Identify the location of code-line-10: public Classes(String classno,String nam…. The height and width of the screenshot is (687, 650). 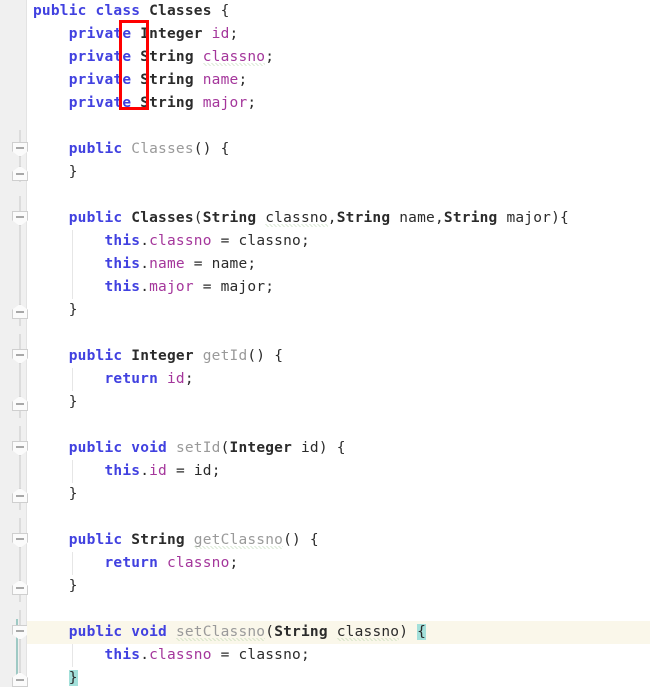
(338, 218).